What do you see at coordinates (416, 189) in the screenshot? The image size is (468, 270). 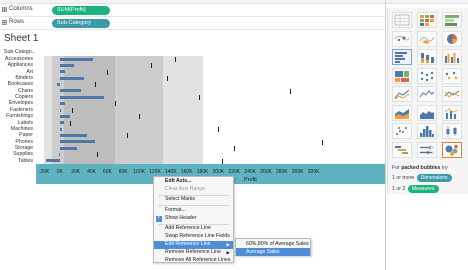 I see `show-me-measures-line: 1 or 2 Measures` at bounding box center [416, 189].